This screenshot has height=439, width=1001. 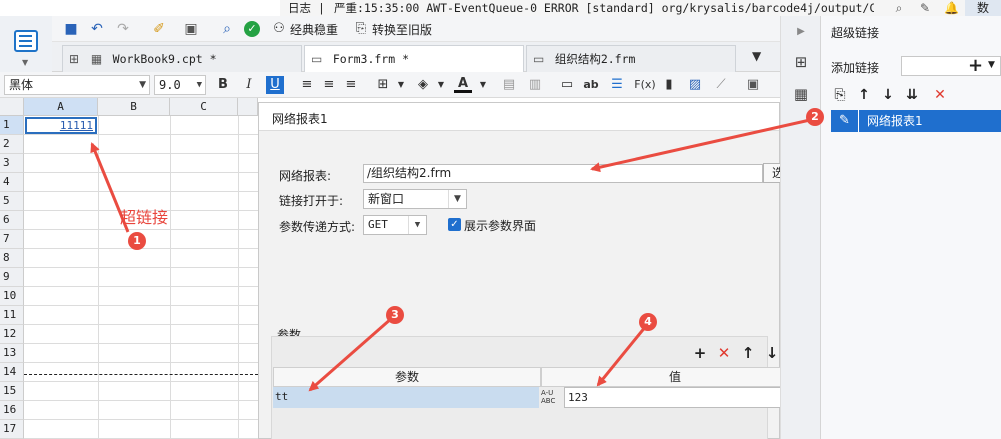 What do you see at coordinates (12, 277) in the screenshot?
I see `row-header: 9` at bounding box center [12, 277].